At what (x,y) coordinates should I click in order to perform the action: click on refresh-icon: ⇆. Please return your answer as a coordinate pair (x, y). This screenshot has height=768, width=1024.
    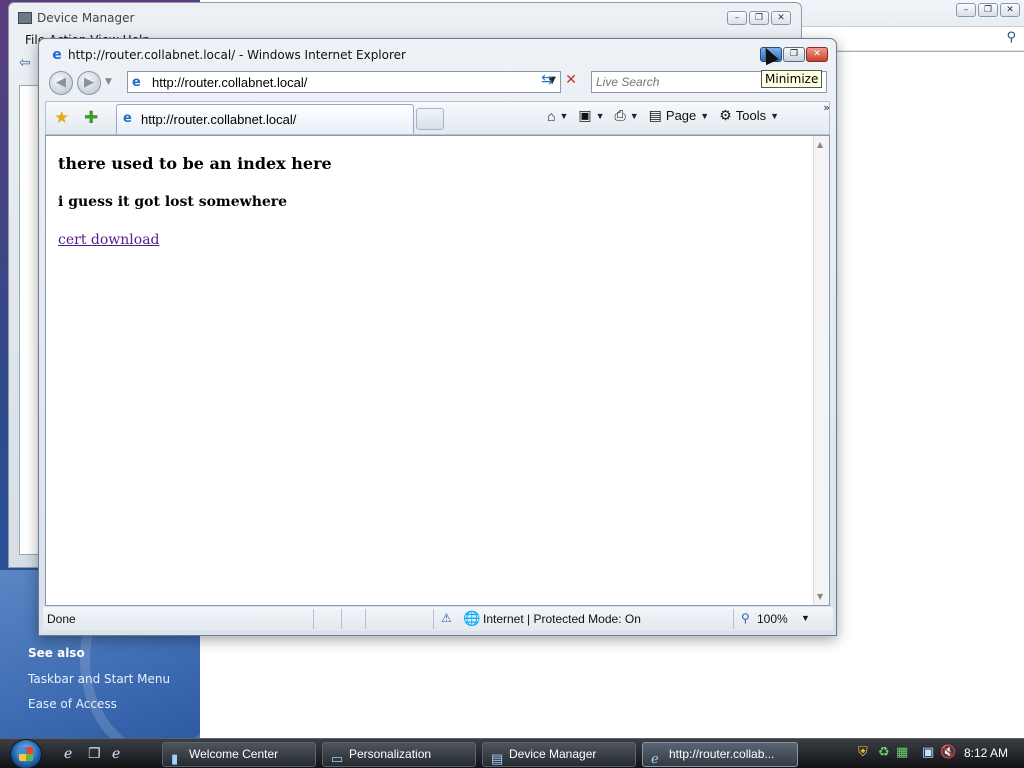
    Looking at the image, I should click on (547, 82).